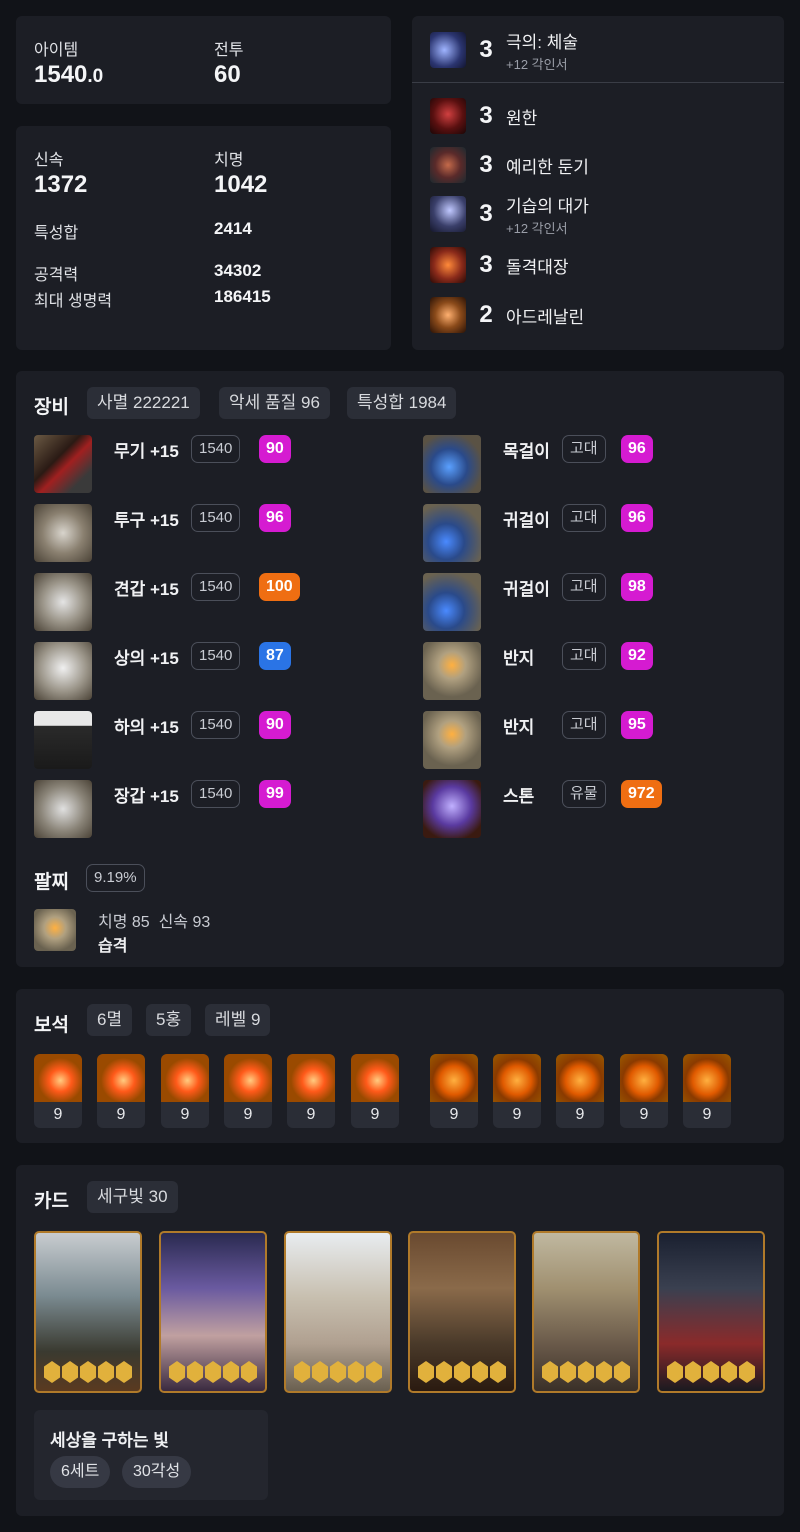 The image size is (800, 1532). Describe the element at coordinates (593, 603) in the screenshot. I see `equipment-earring-2: 귀걸이 고대 98` at that location.